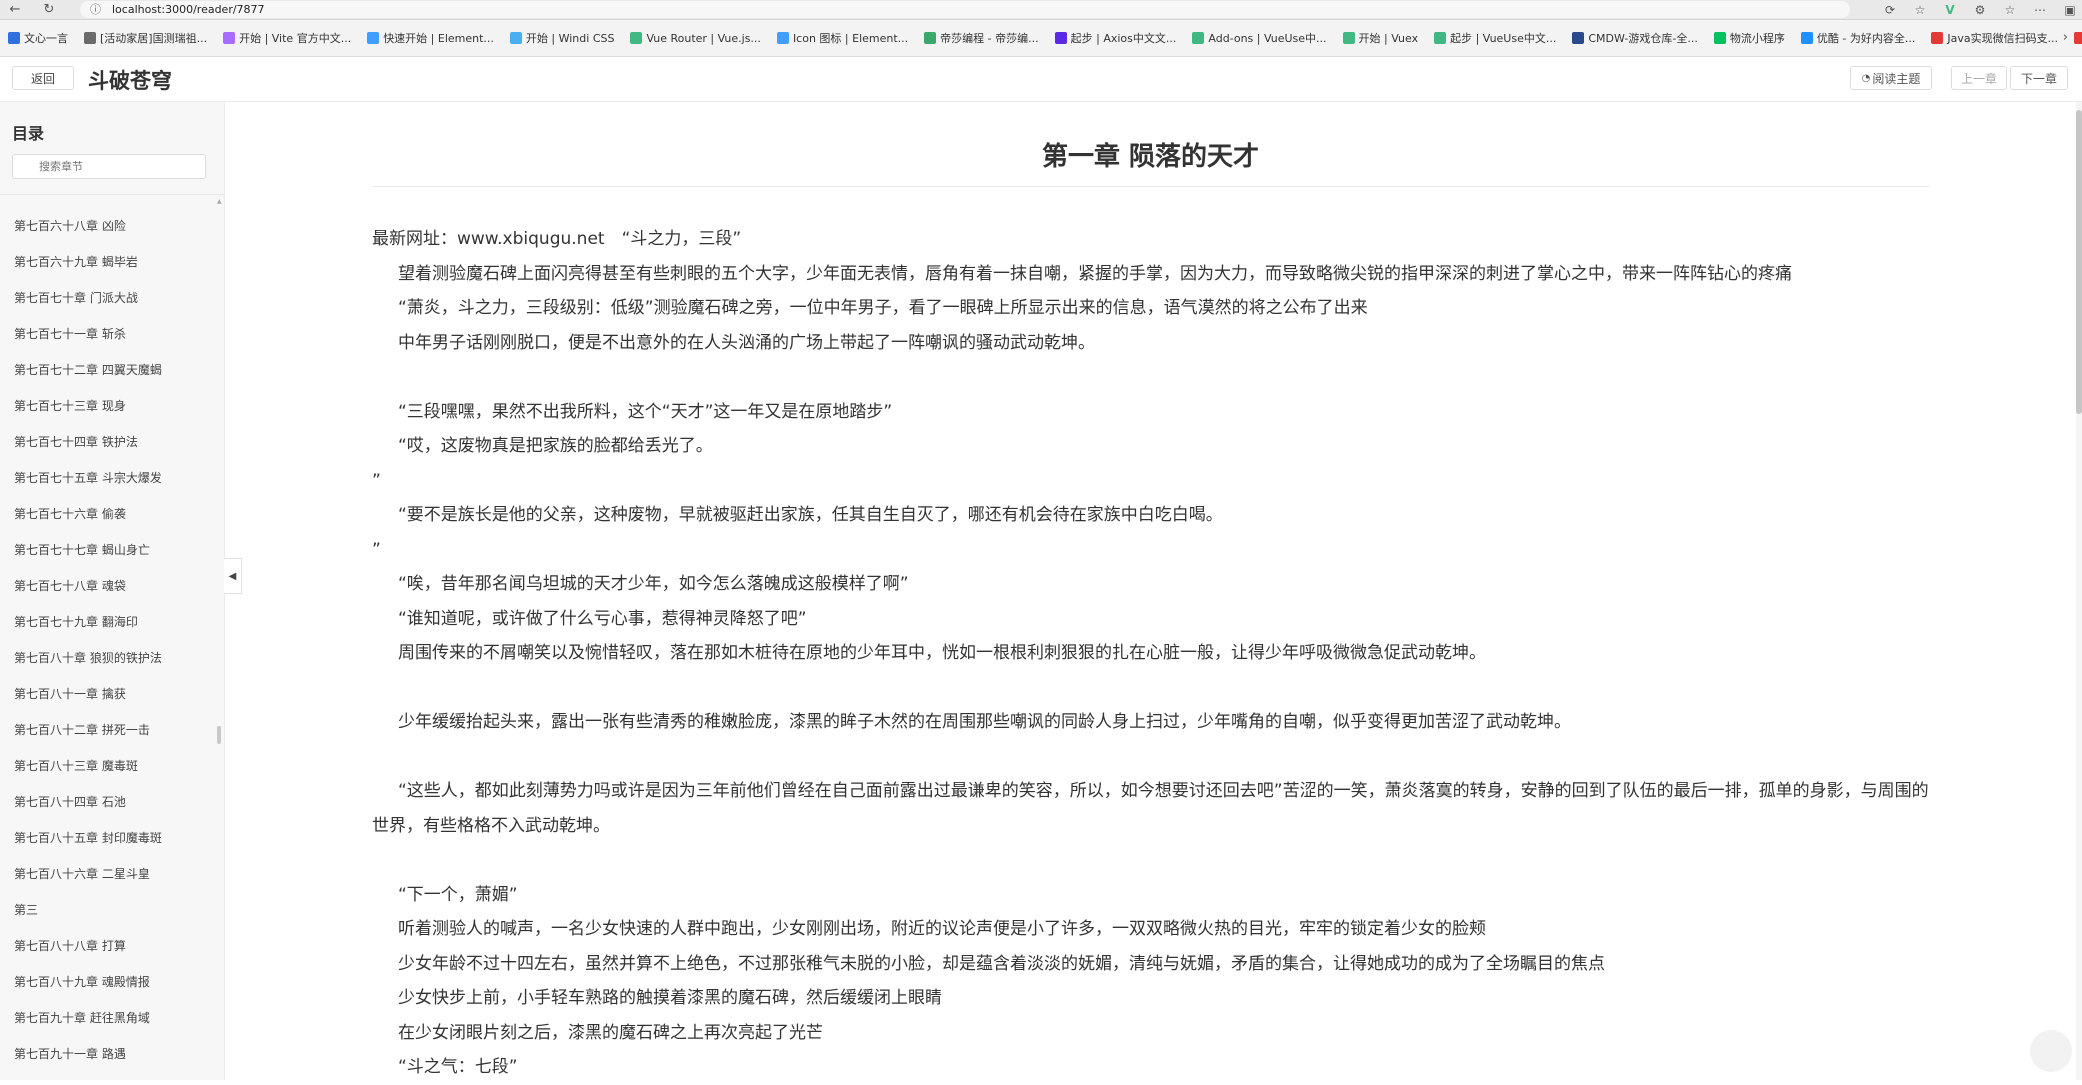 Image resolution: width=2082 pixels, height=1085 pixels. I want to click on scroll-up-icon: ▲, so click(219, 201).